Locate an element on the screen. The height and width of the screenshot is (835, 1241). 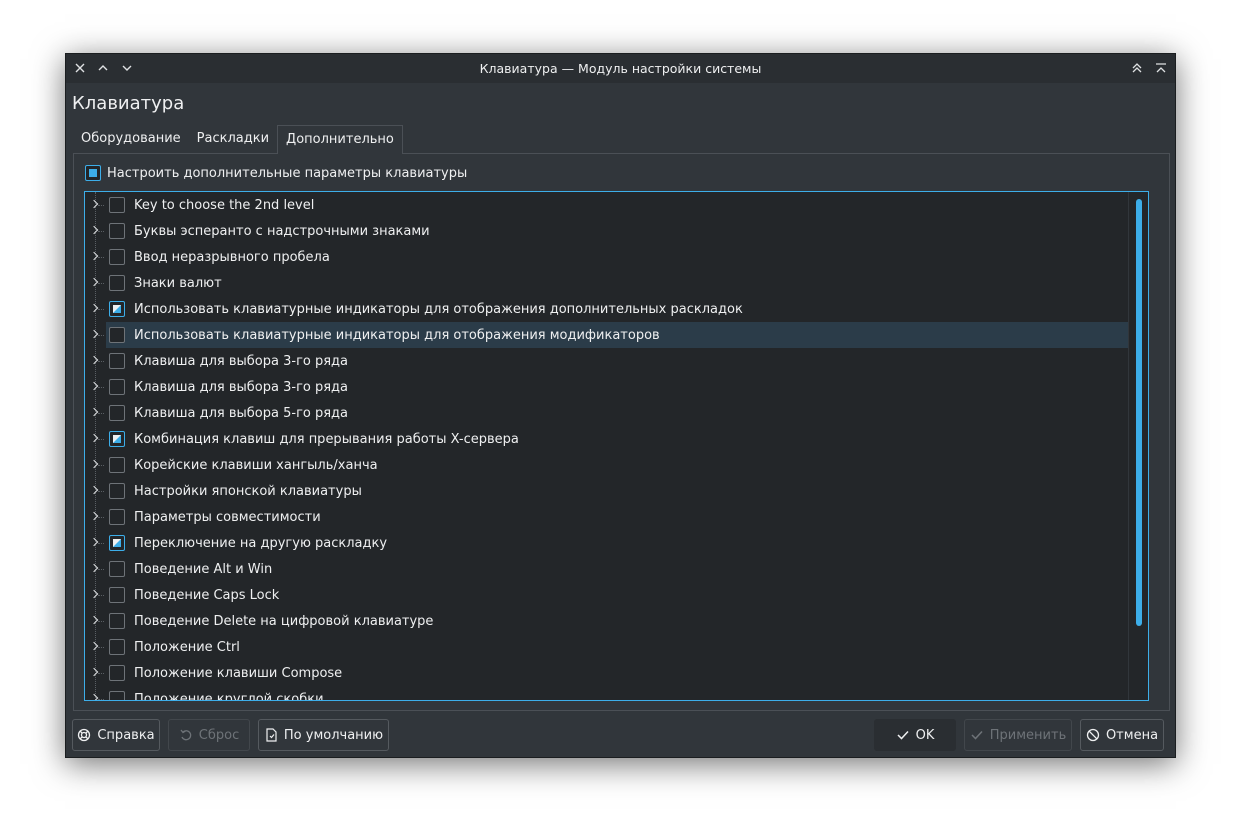
reset-button: Сброс is located at coordinates (209, 735).